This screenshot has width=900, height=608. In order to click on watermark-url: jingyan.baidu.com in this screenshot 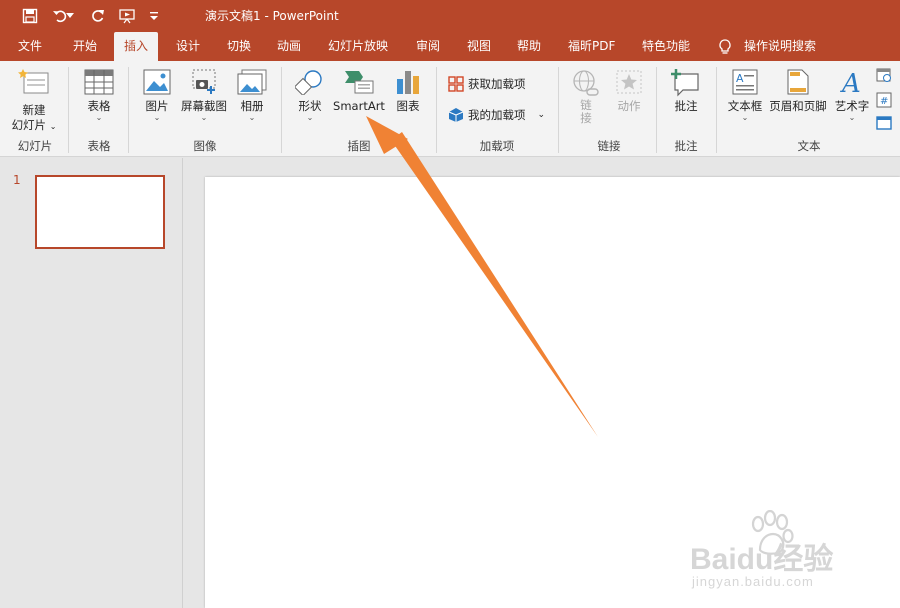, I will do `click(753, 581)`.